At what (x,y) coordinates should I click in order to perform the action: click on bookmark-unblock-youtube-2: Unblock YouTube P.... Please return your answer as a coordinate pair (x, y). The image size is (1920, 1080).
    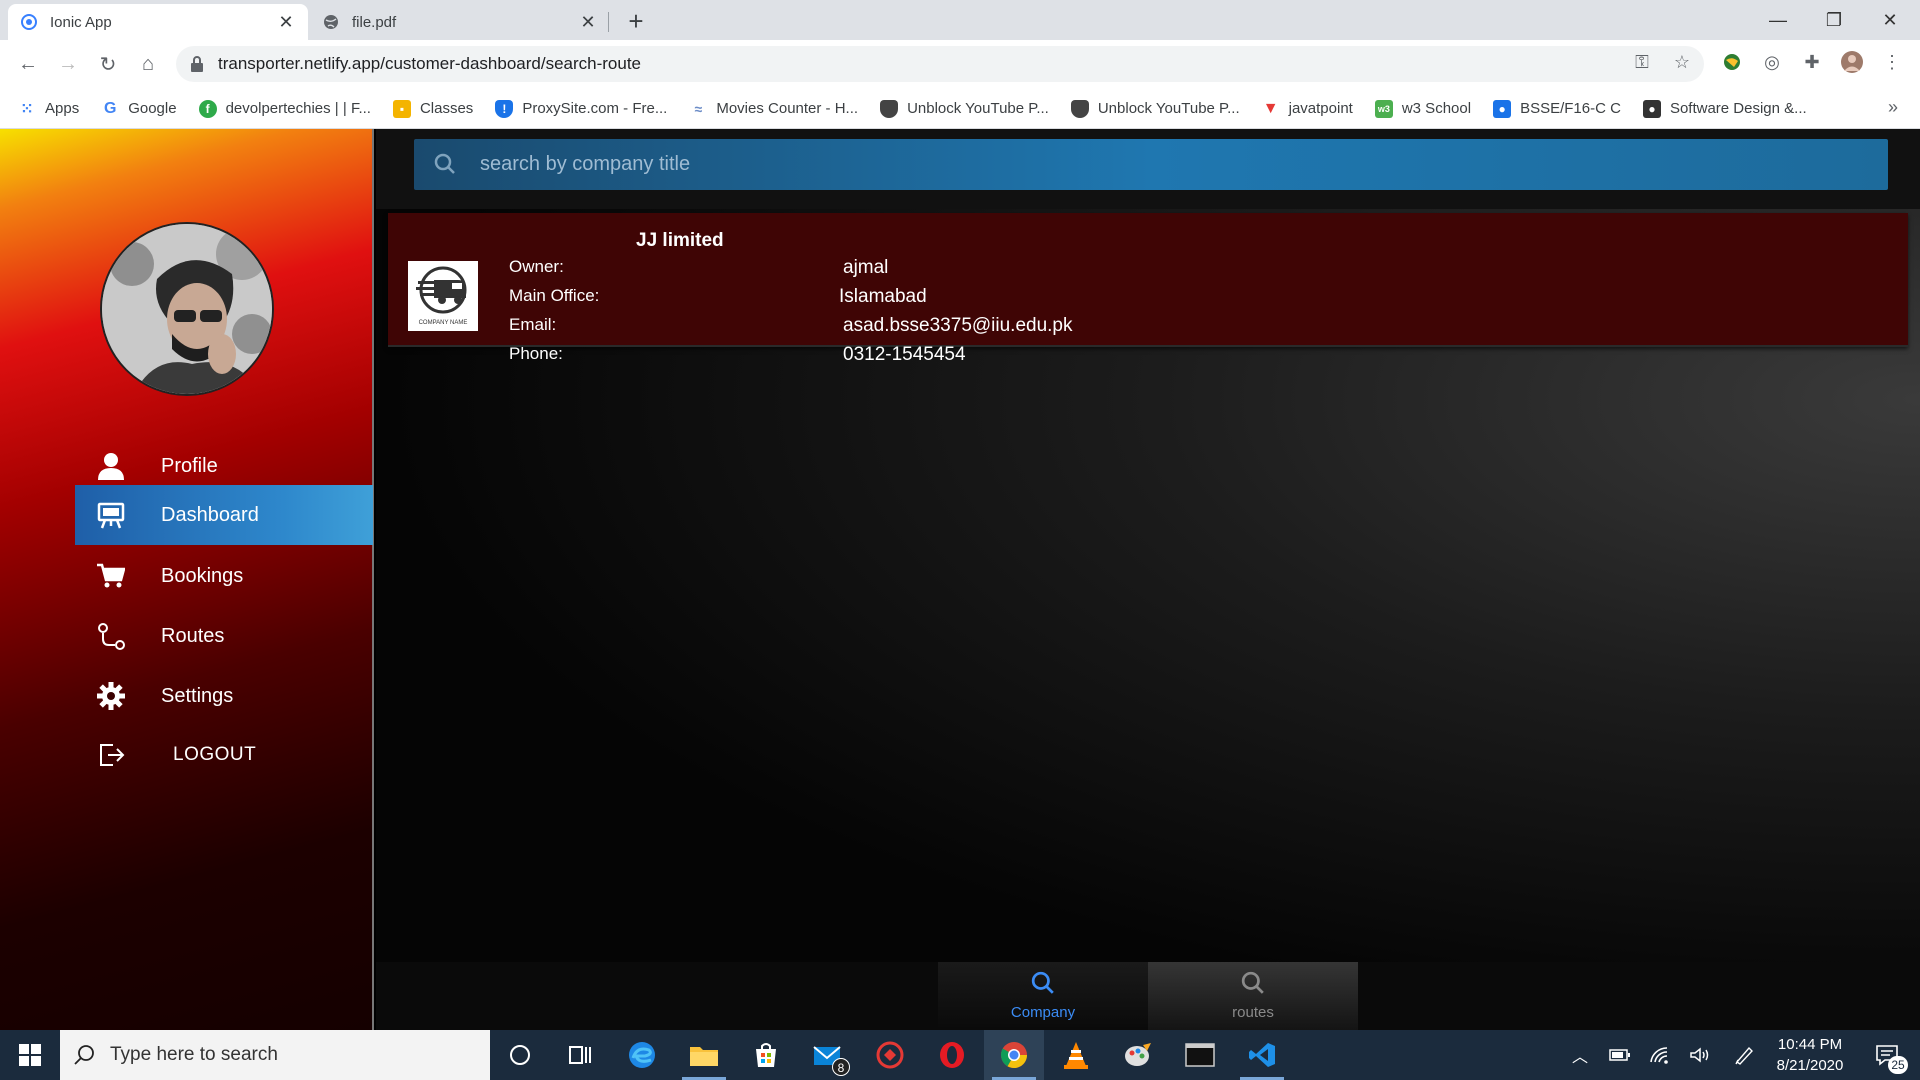
    Looking at the image, I should click on (1155, 108).